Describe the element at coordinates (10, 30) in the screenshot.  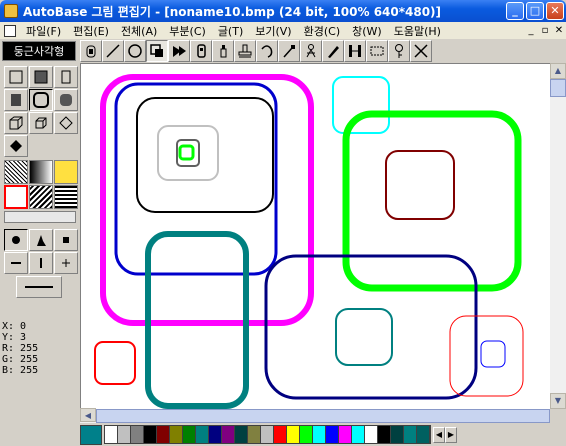
I see `document-icon` at that location.